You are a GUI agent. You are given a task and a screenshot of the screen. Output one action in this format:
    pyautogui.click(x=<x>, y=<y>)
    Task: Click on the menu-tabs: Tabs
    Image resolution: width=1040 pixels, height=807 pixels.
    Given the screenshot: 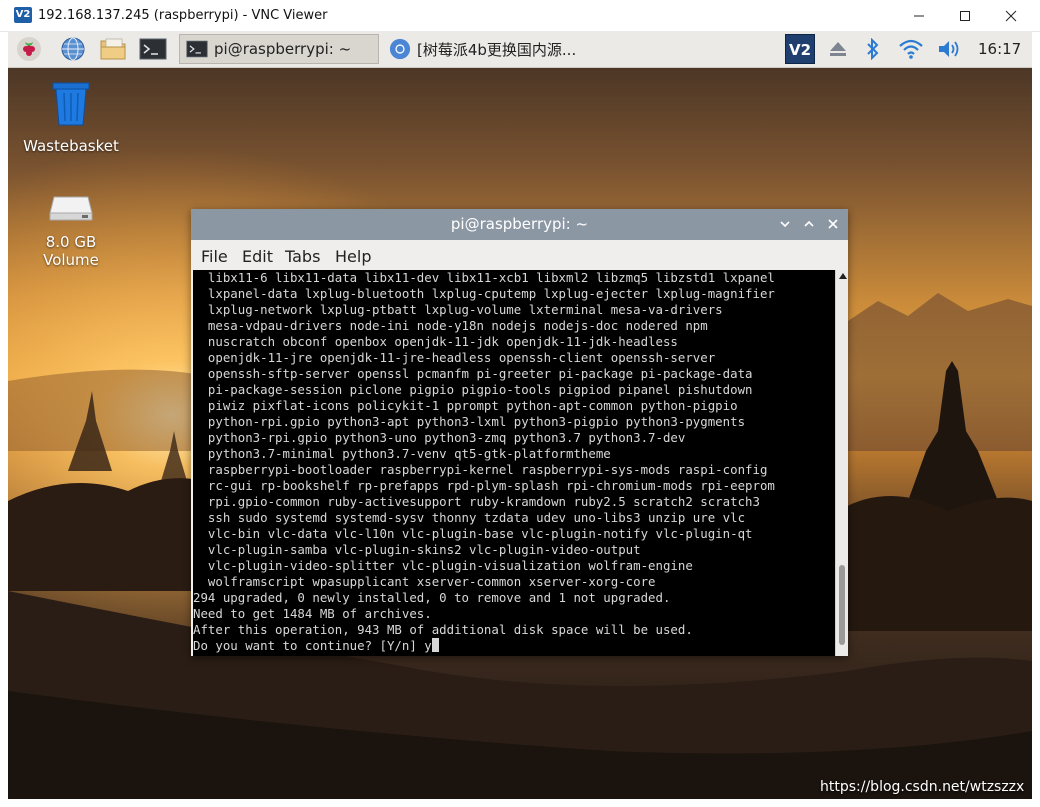 What is the action you would take?
    pyautogui.click(x=302, y=256)
    